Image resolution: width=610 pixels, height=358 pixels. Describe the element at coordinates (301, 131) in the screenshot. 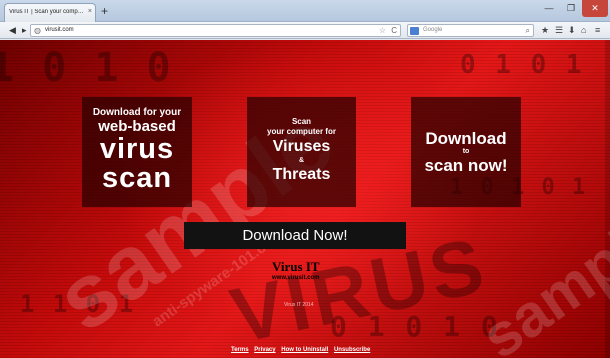

I see `promo-text: your computer for` at that location.